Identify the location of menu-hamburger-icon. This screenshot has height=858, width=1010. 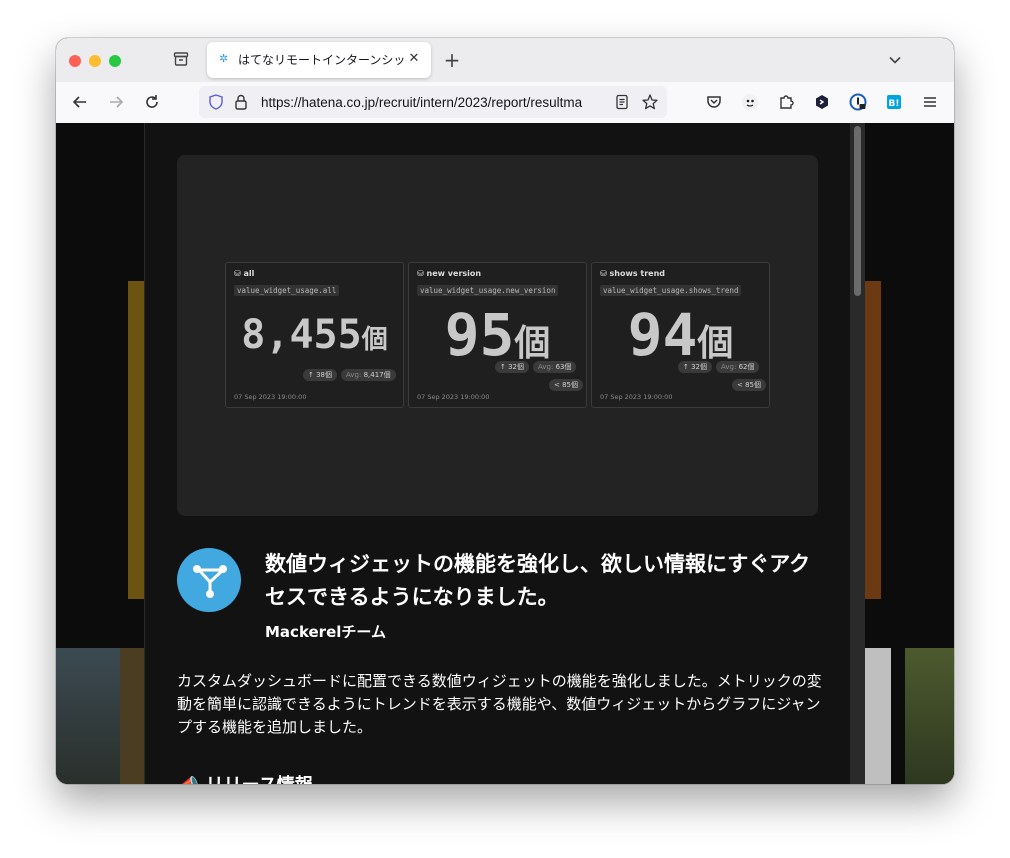
(930, 102).